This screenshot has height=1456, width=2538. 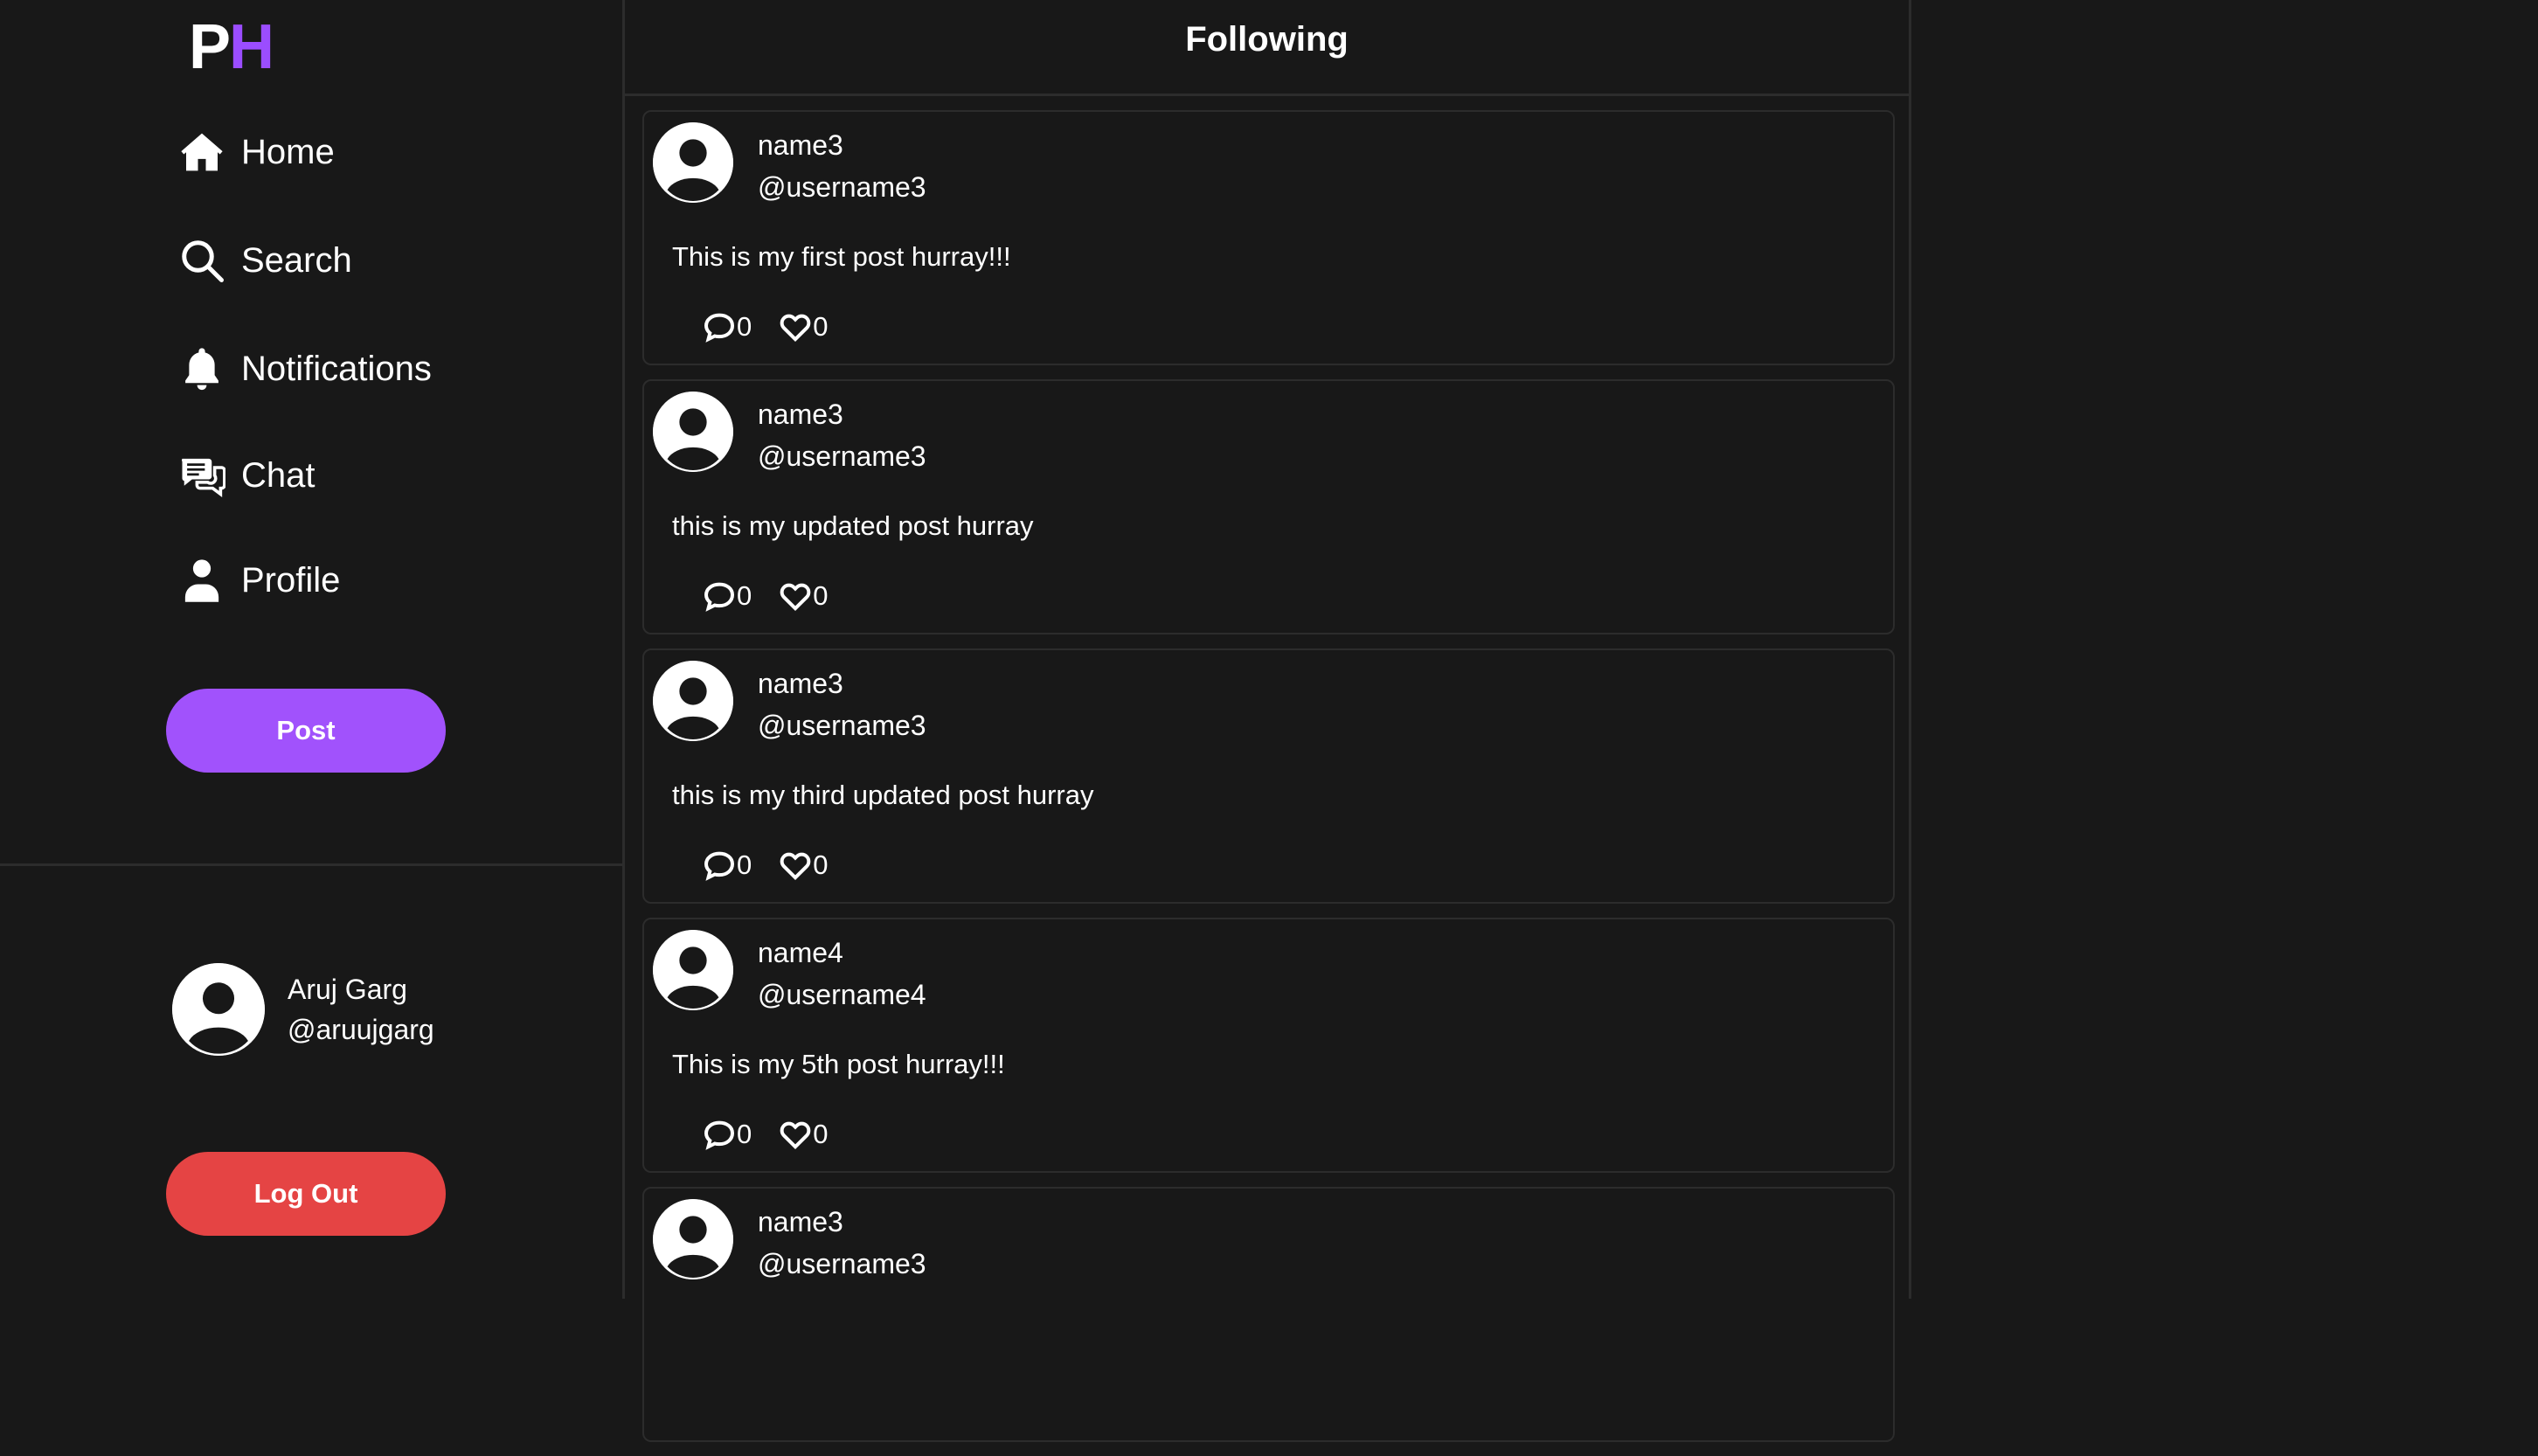 I want to click on post-button: Post, so click(x=306, y=731).